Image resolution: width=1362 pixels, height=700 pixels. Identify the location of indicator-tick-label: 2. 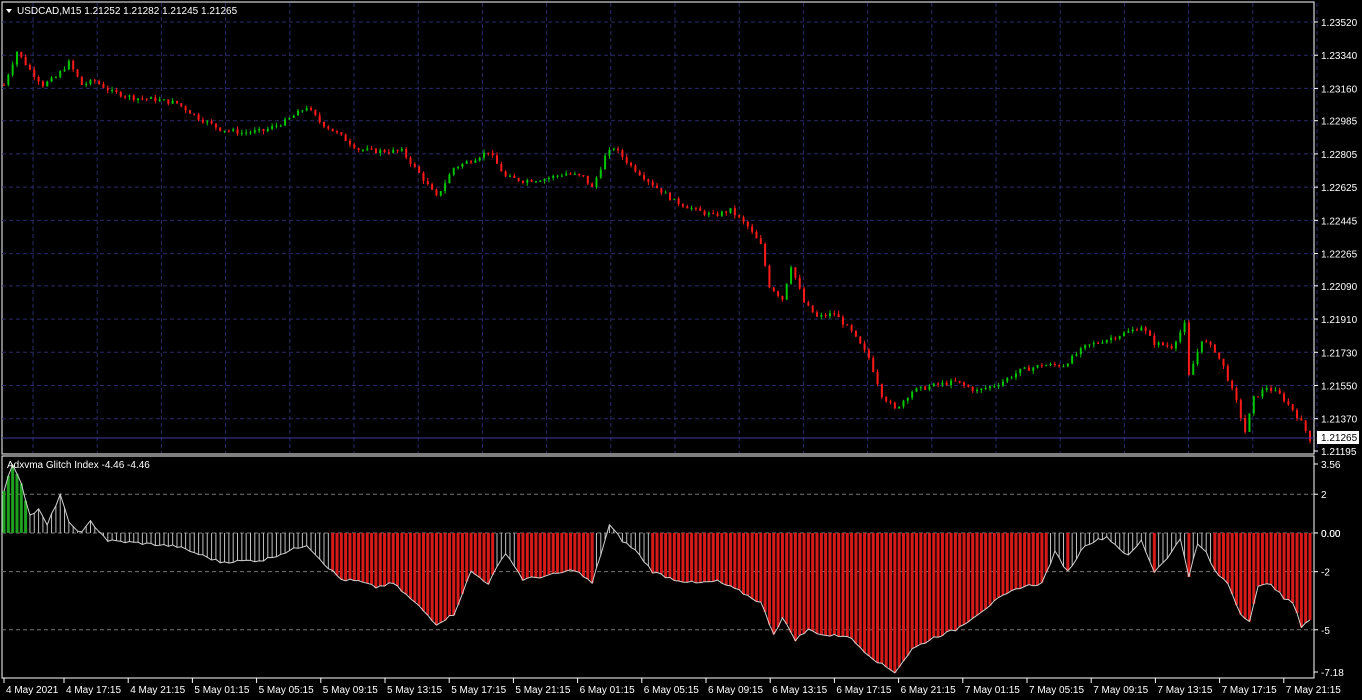
(1324, 495).